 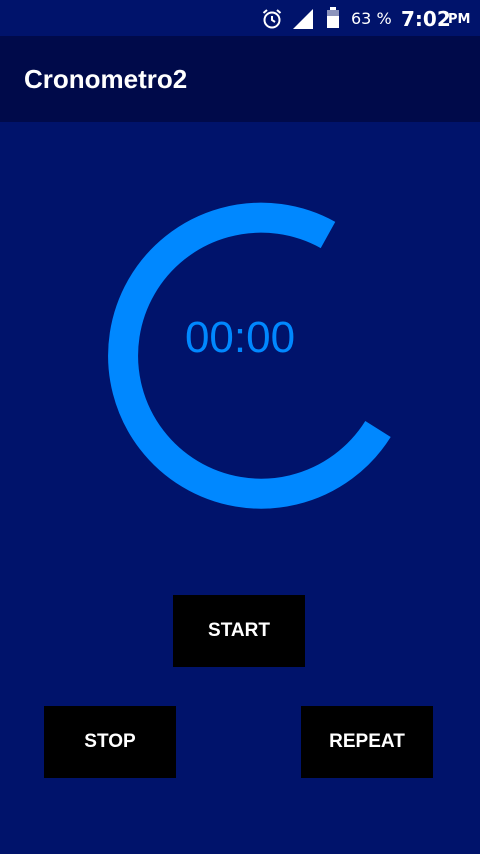 I want to click on stop-button: STOP, so click(x=110, y=742).